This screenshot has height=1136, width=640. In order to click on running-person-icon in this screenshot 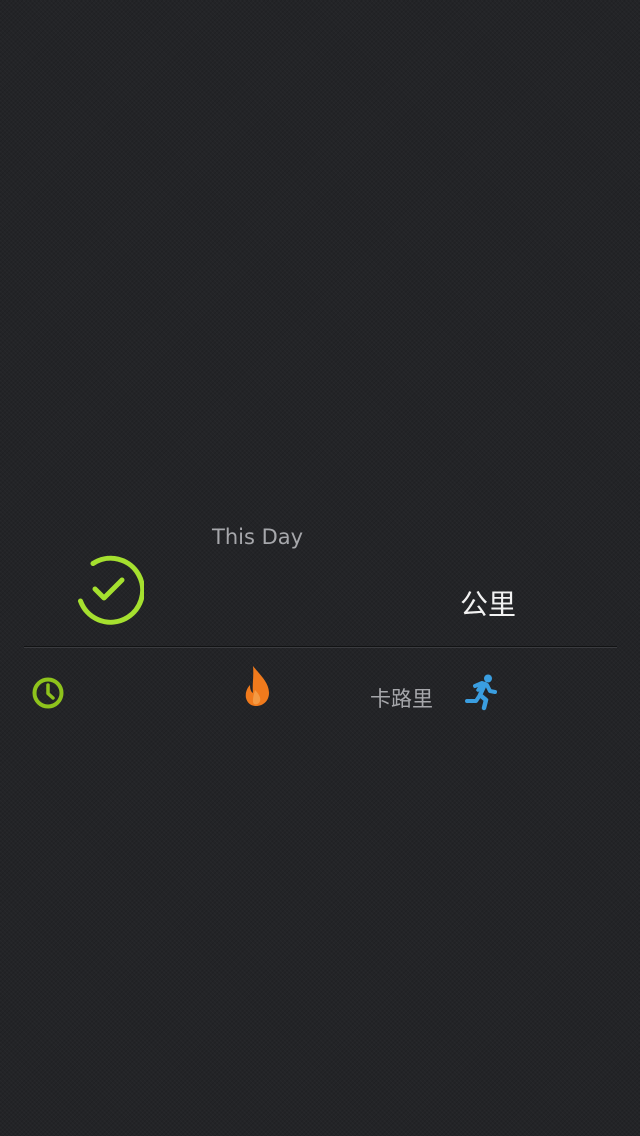, I will do `click(481, 692)`.